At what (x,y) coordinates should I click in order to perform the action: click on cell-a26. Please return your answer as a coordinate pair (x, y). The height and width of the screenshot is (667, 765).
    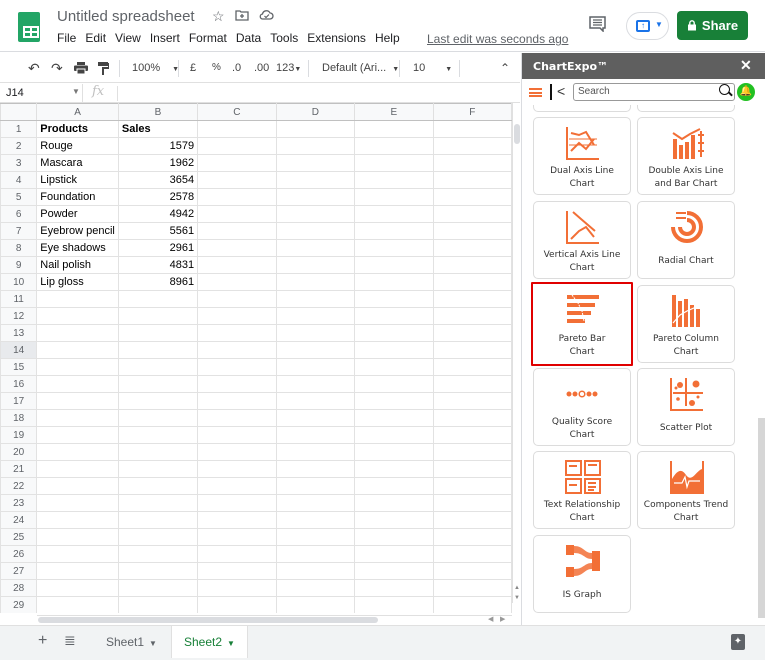
    Looking at the image, I should click on (77, 554).